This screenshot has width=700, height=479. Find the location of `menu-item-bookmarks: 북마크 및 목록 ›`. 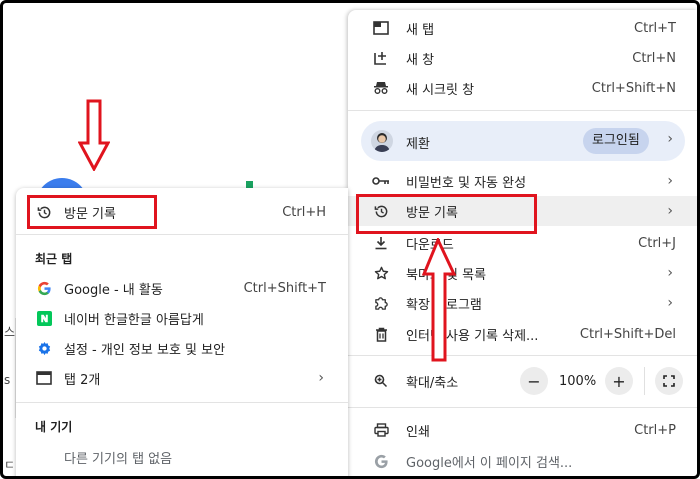

menu-item-bookmarks: 북마크 및 목록 › is located at coordinates (522, 273).